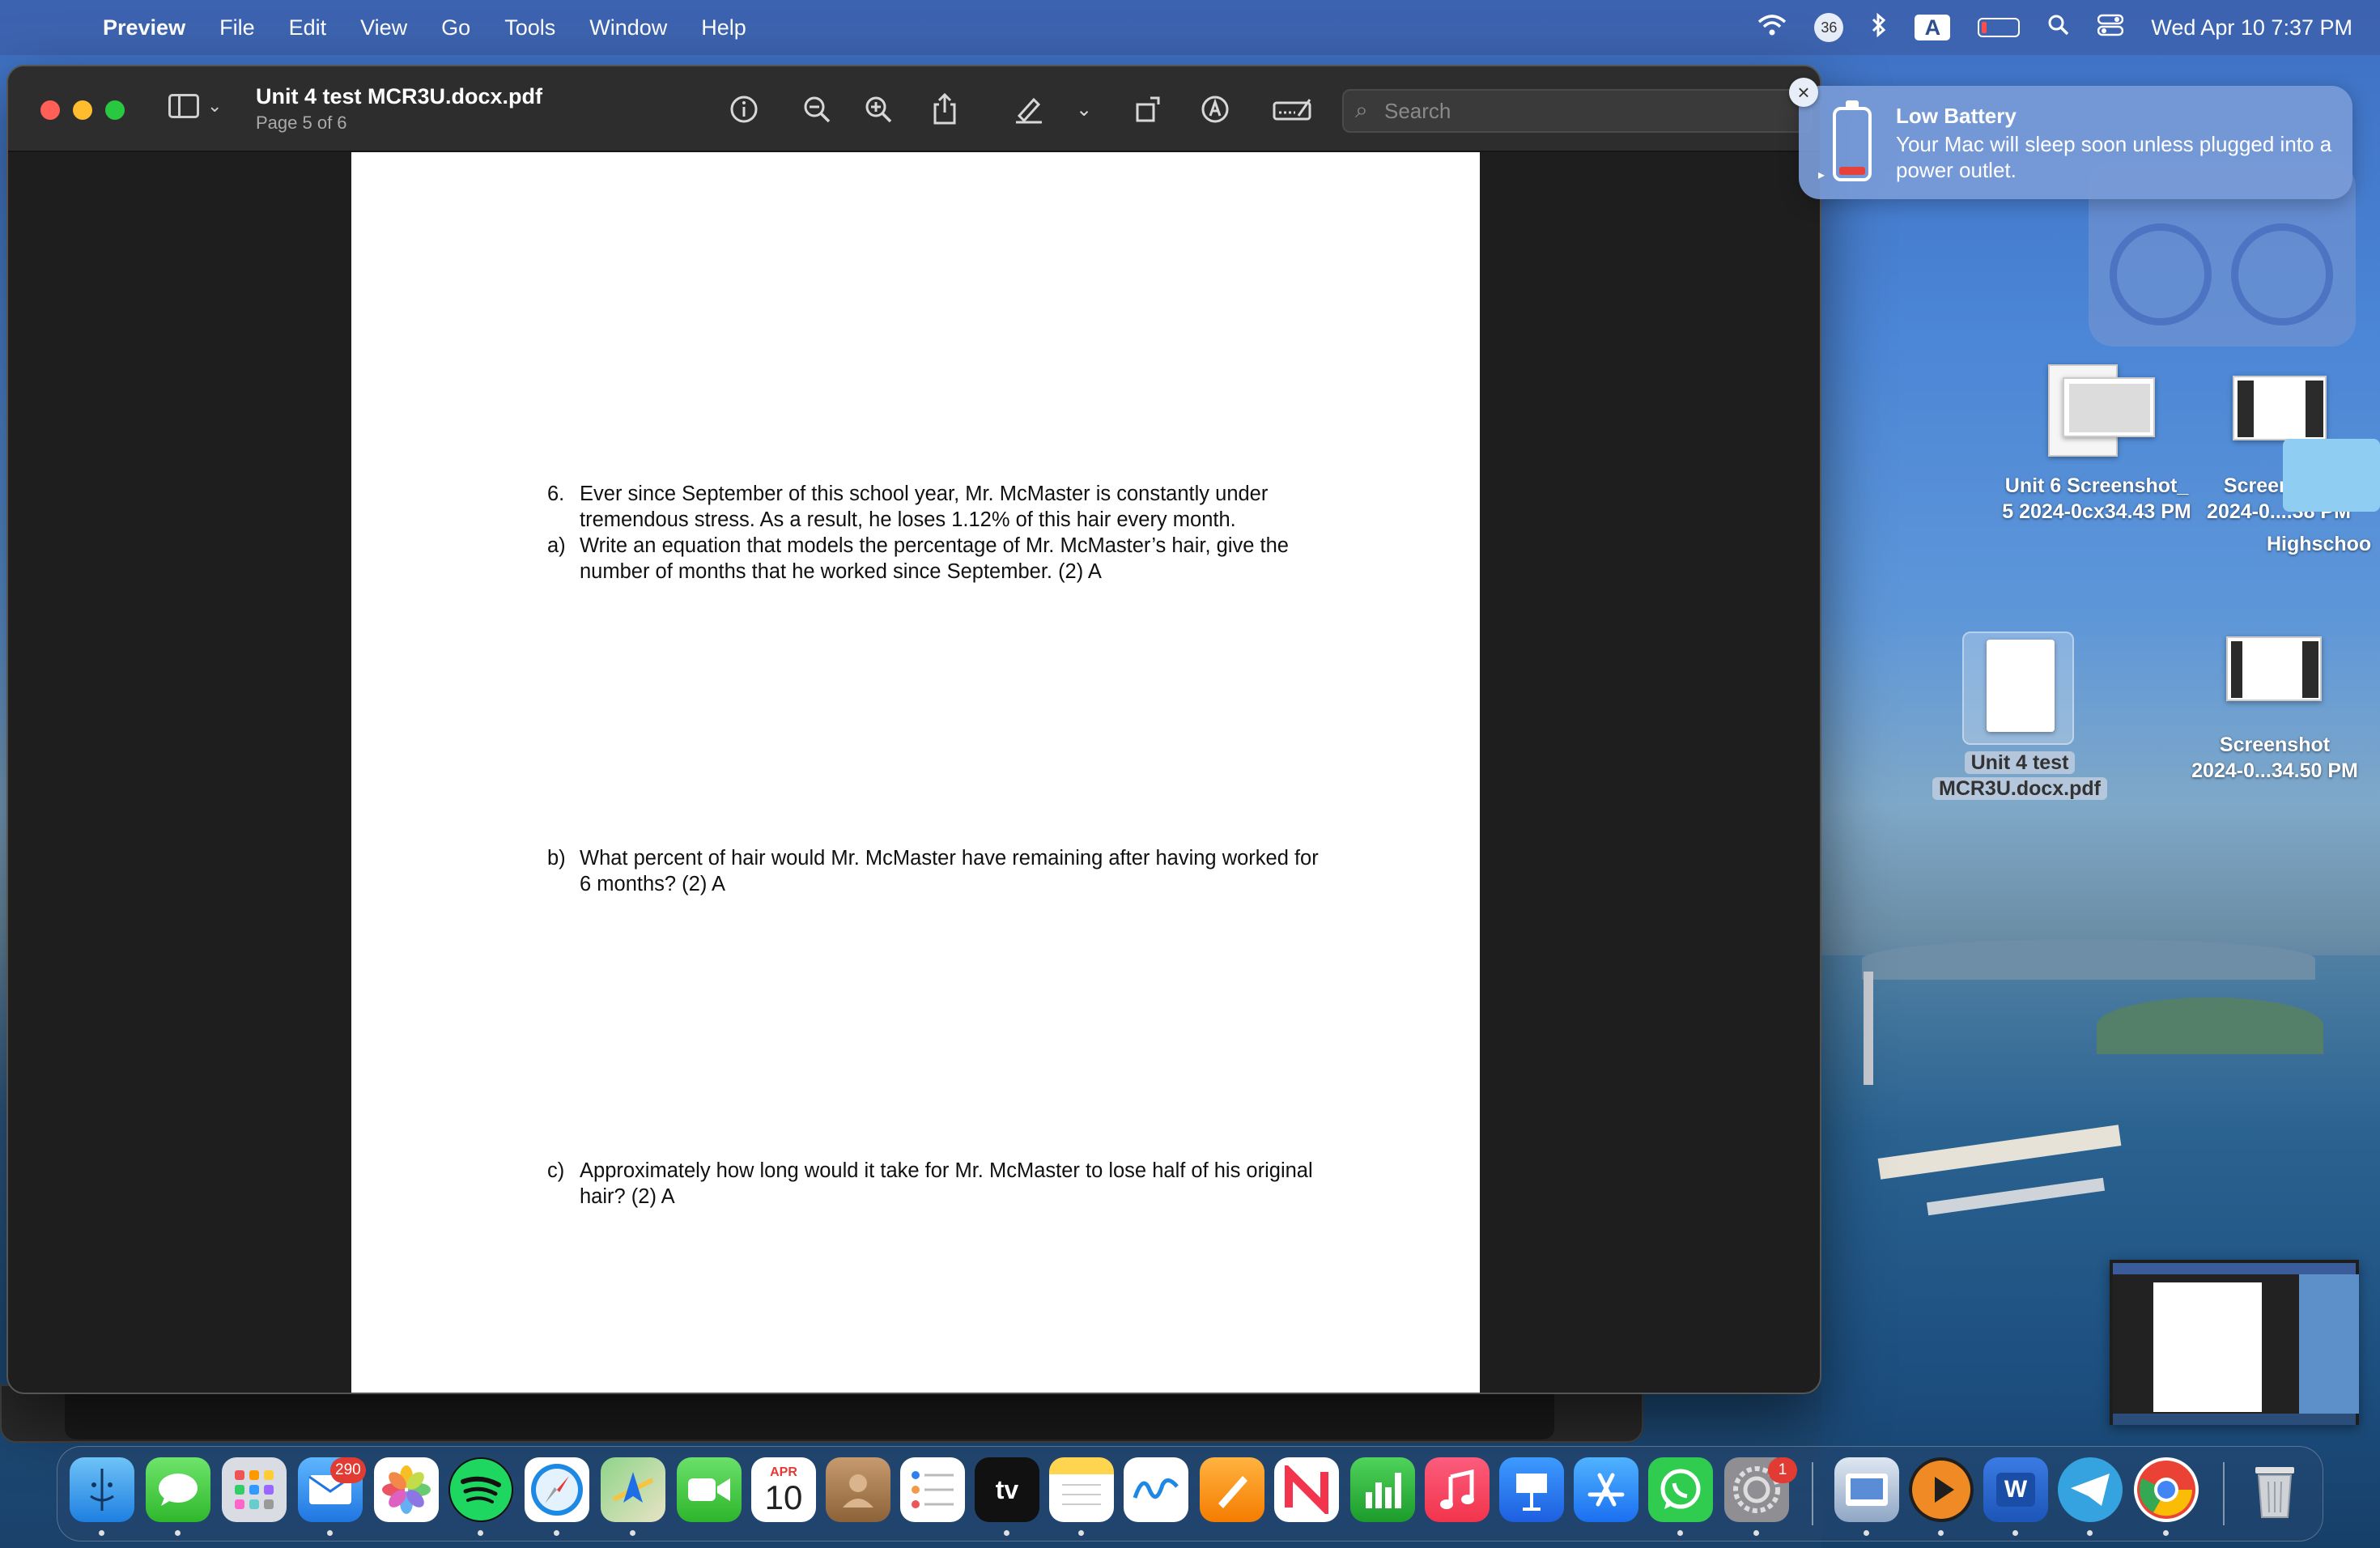  Describe the element at coordinates (254, 1489) in the screenshot. I see `launchpad-icon` at that location.